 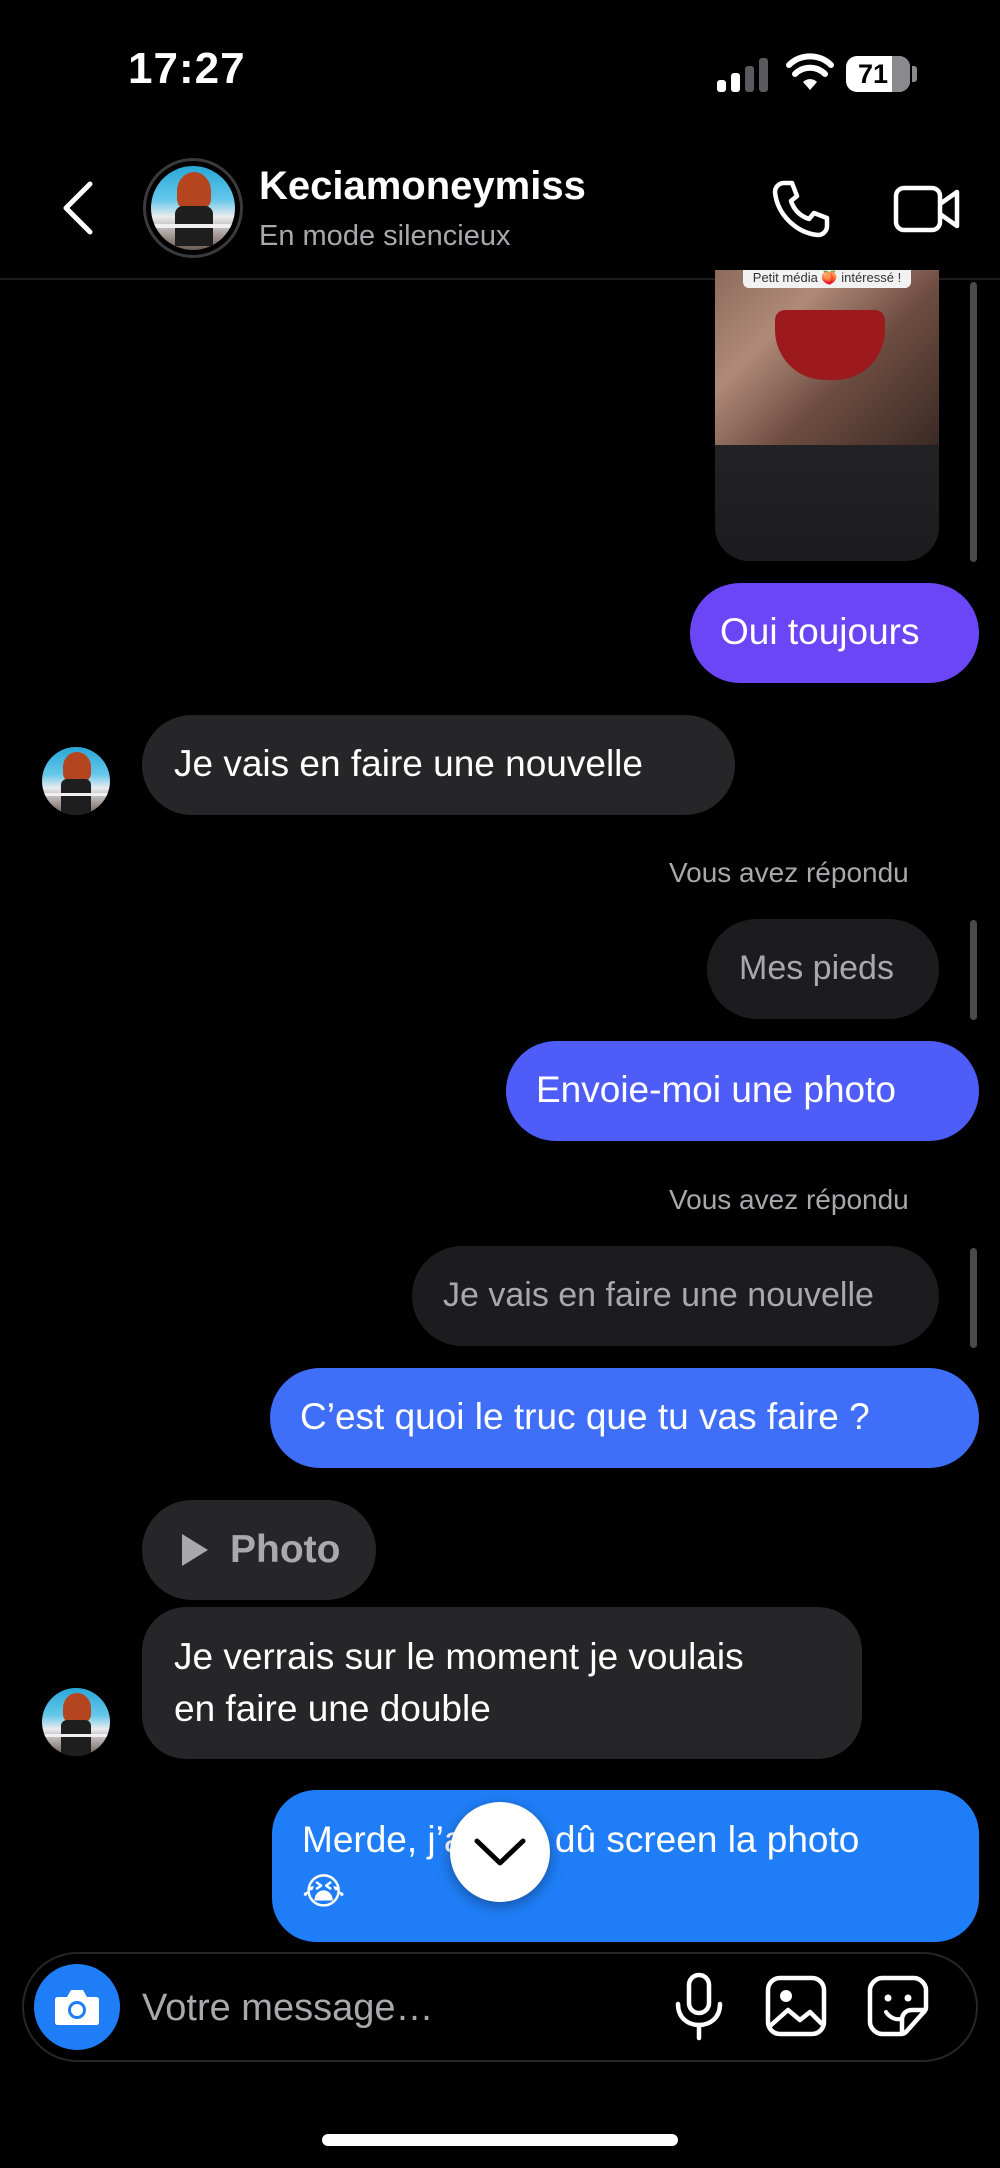 I want to click on scroll-to-bottom-button, so click(x=500, y=1852).